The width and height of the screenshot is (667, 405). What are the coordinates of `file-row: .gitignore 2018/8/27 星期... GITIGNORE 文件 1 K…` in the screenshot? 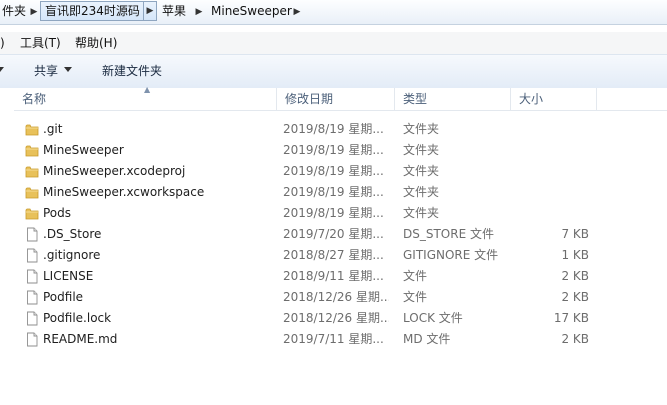 It's located at (340, 255).